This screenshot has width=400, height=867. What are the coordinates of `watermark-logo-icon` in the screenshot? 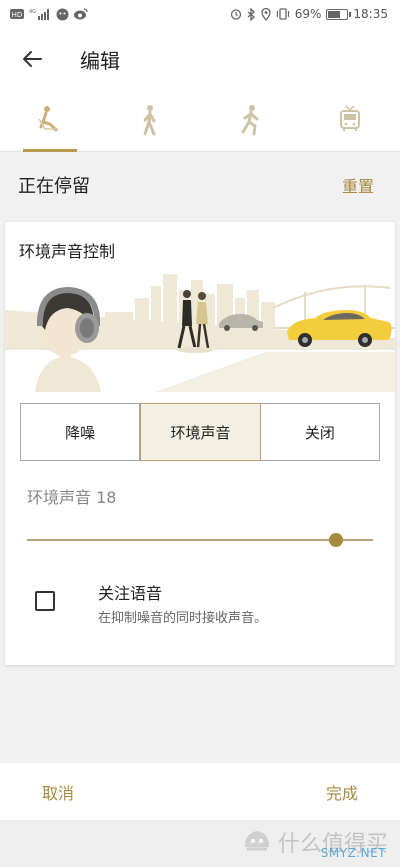 It's located at (256, 841).